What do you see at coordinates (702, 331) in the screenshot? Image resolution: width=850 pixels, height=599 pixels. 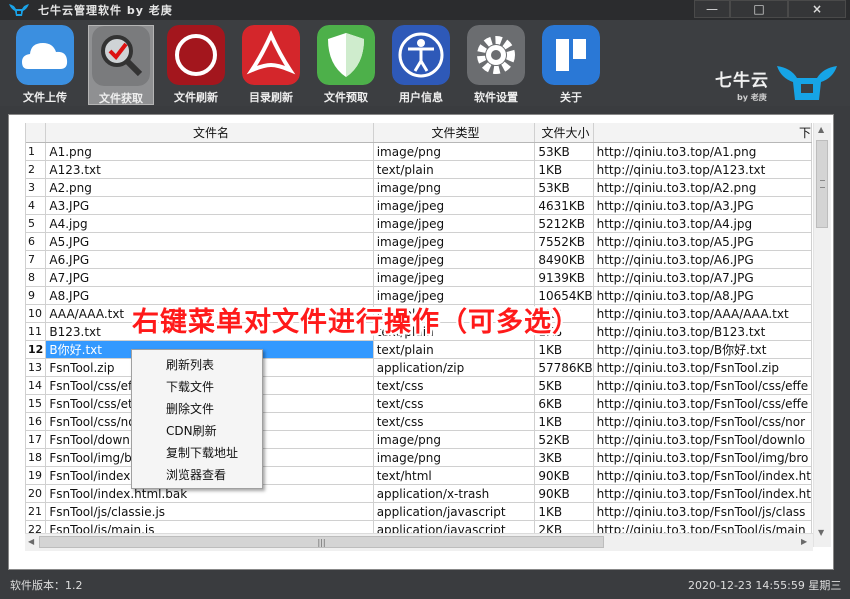 I see `cell-url: http://qiniu.to3.top/B123.txt` at bounding box center [702, 331].